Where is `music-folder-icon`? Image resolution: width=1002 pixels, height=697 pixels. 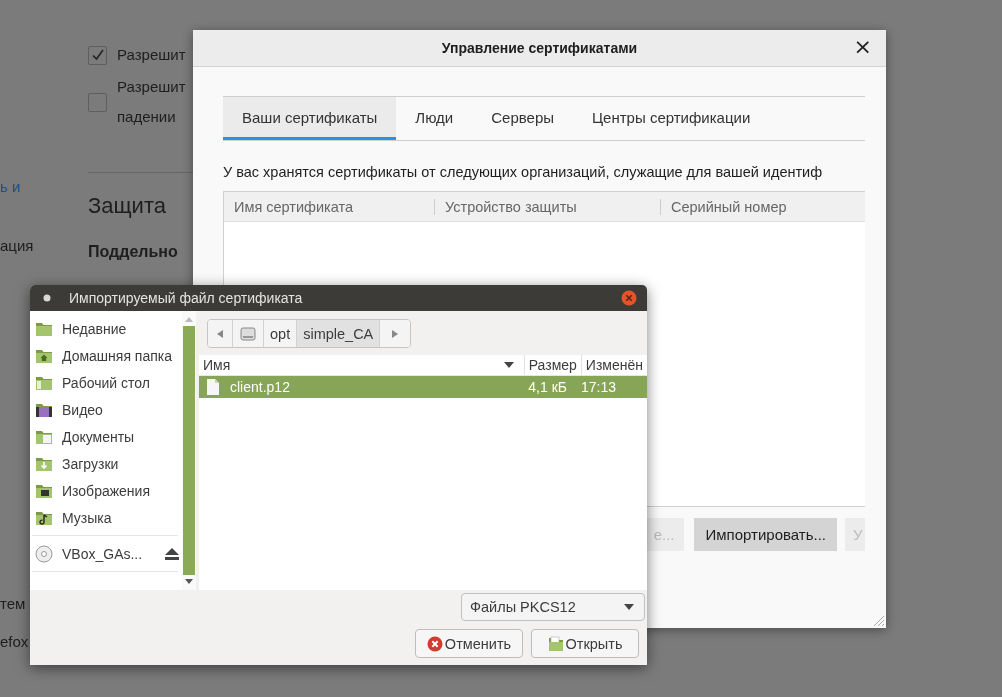
music-folder-icon is located at coordinates (44, 517).